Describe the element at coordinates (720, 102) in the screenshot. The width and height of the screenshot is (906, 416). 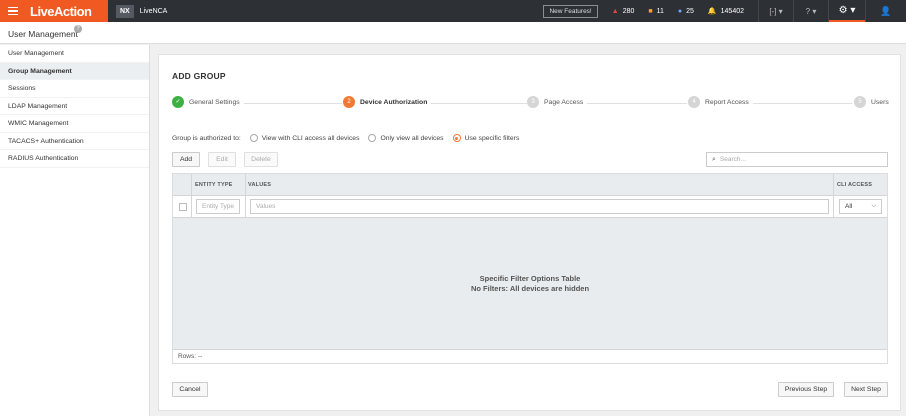
I see `step-report-access: 4 Report Access` at that location.